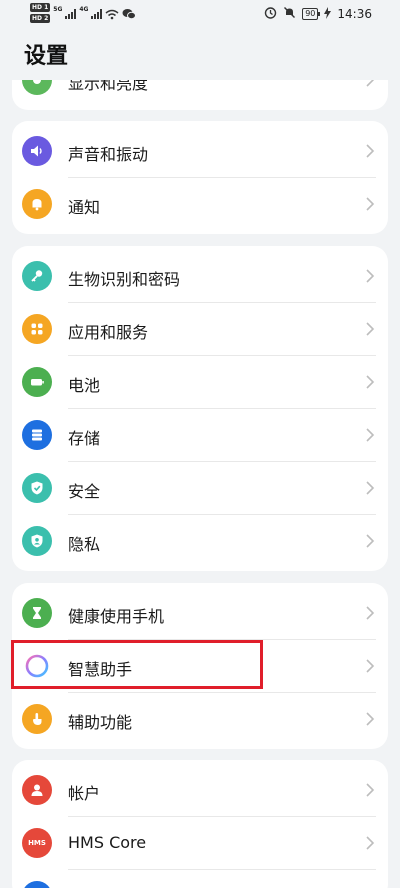 This screenshot has width=400, height=888. What do you see at coordinates (200, 329) in the screenshot?
I see `settings-item-apps: 应用和服务` at bounding box center [200, 329].